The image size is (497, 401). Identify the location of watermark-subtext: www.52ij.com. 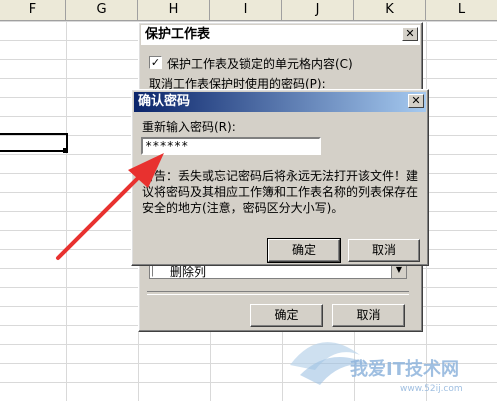
(431, 389).